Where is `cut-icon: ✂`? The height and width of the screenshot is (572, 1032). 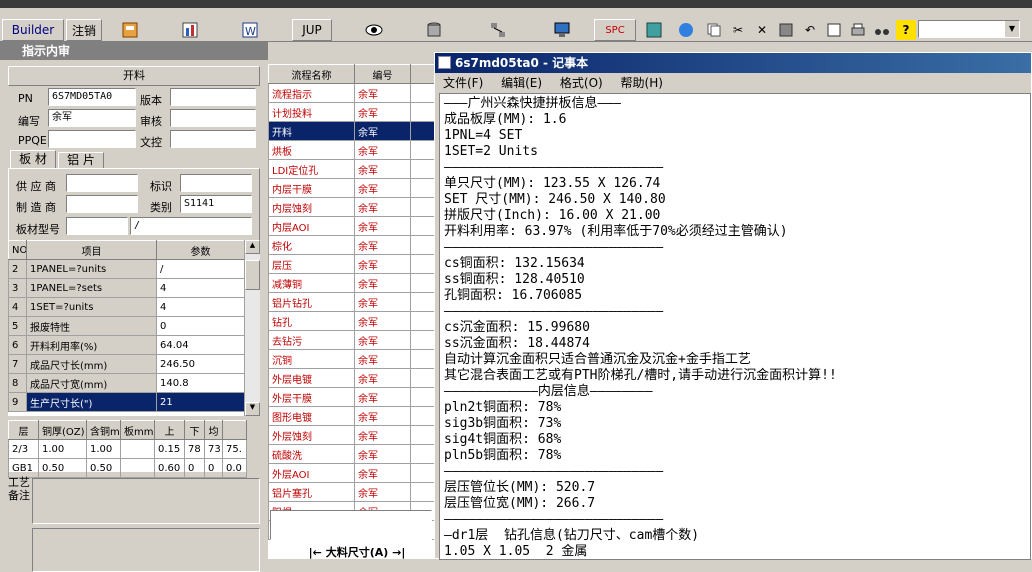 cut-icon: ✂ is located at coordinates (738, 30).